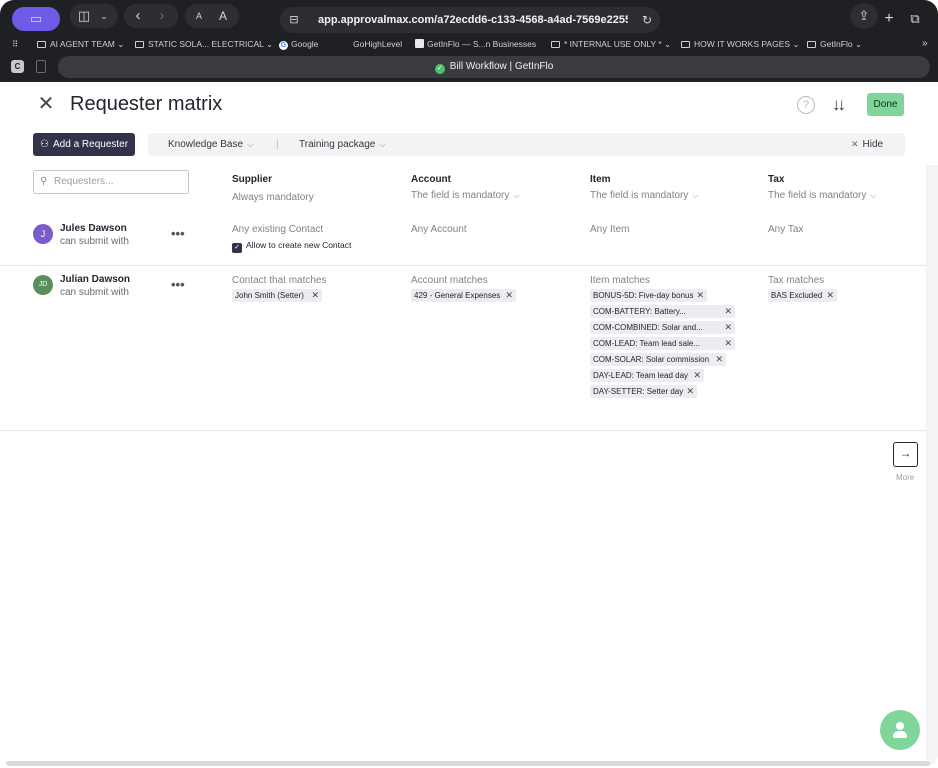 The height and width of the screenshot is (768, 938). Describe the element at coordinates (643, 391) in the screenshot. I see `item-chip: DAY-SETTER: Setter day ✕` at that location.